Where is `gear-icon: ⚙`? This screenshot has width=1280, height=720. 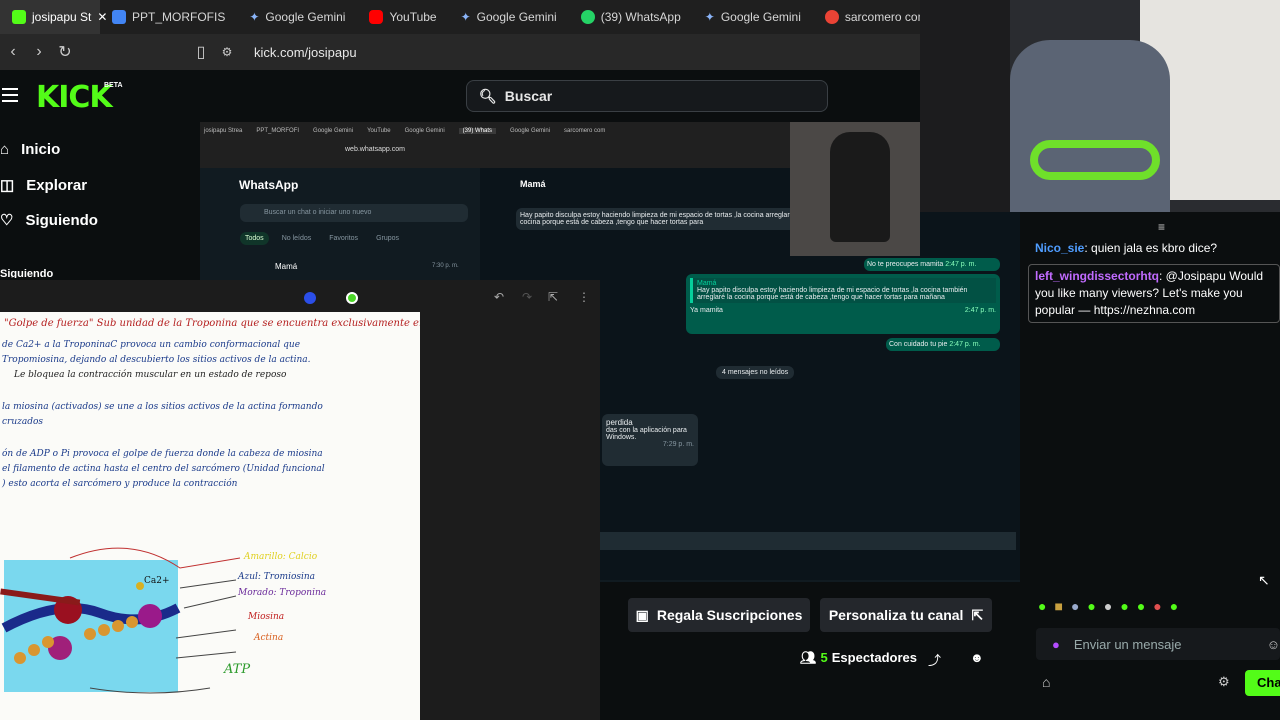 gear-icon: ⚙ is located at coordinates (1224, 682).